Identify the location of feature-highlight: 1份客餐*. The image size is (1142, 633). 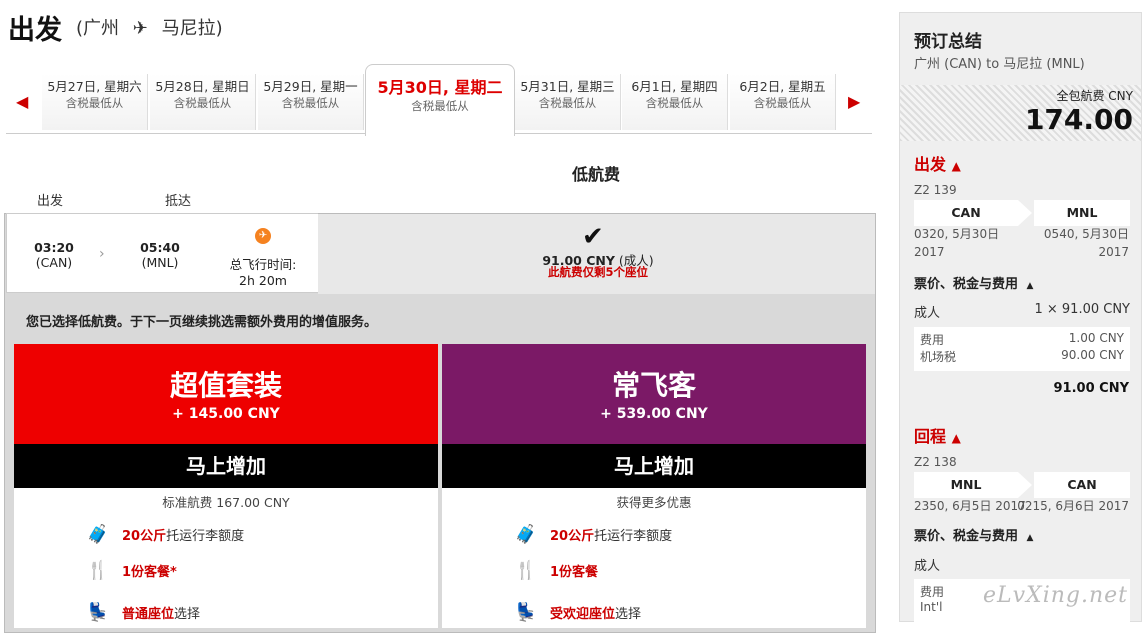
(149, 572).